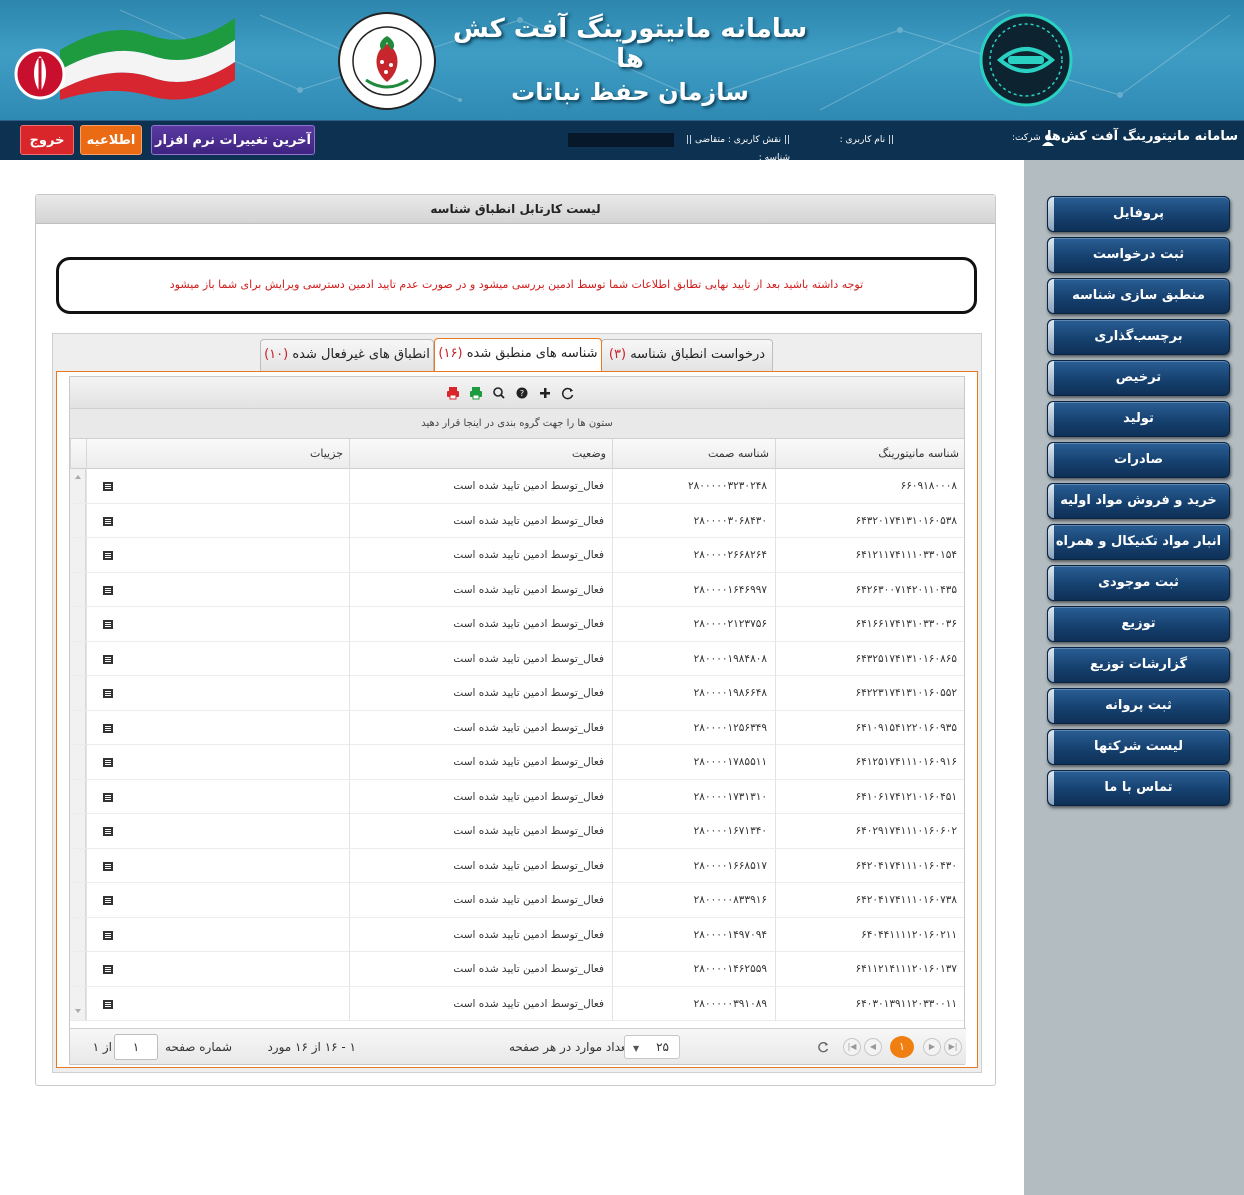 This screenshot has width=1244, height=1195. I want to click on next-page-icon: ◀, so click(873, 1047).